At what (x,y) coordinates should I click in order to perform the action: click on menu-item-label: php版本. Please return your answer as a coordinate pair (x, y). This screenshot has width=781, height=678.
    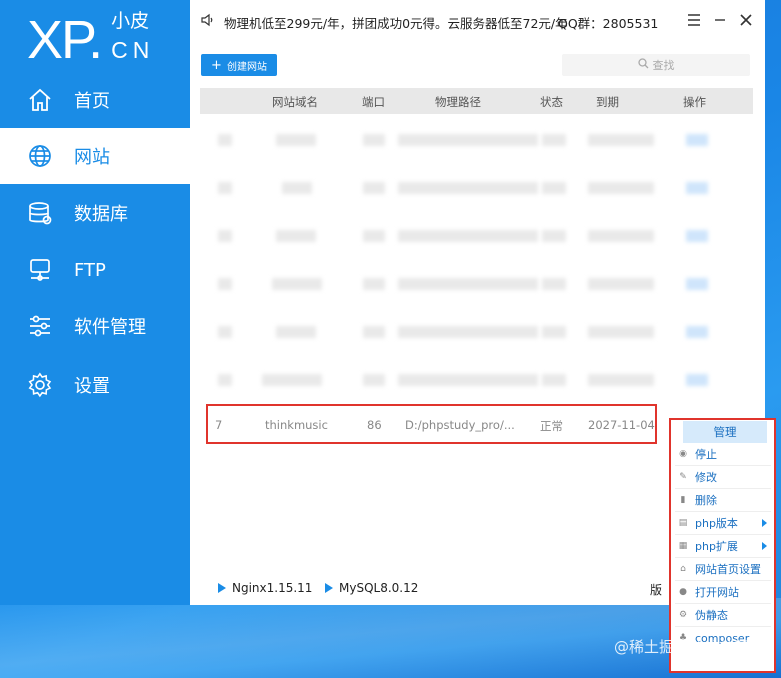
    Looking at the image, I should click on (716, 523).